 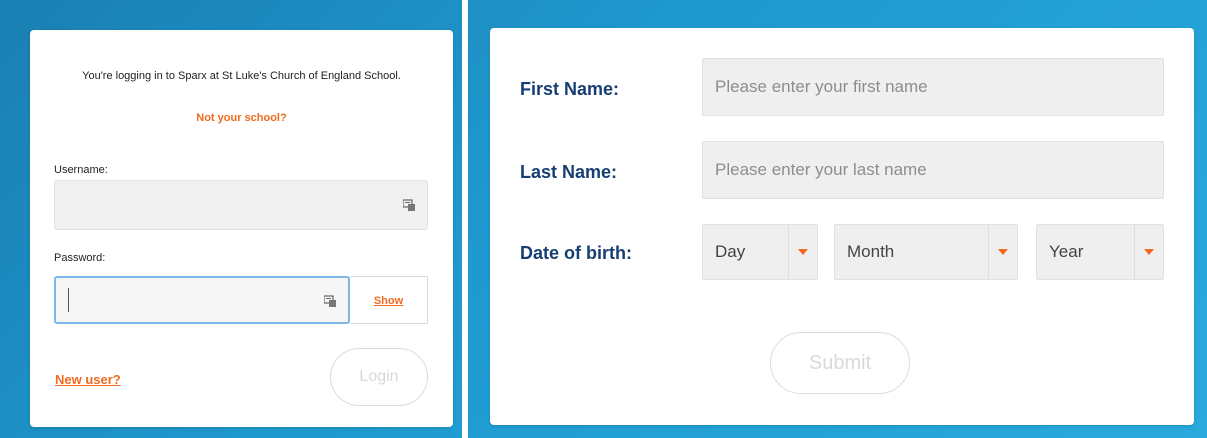 What do you see at coordinates (379, 377) in the screenshot?
I see `login-button: Login` at bounding box center [379, 377].